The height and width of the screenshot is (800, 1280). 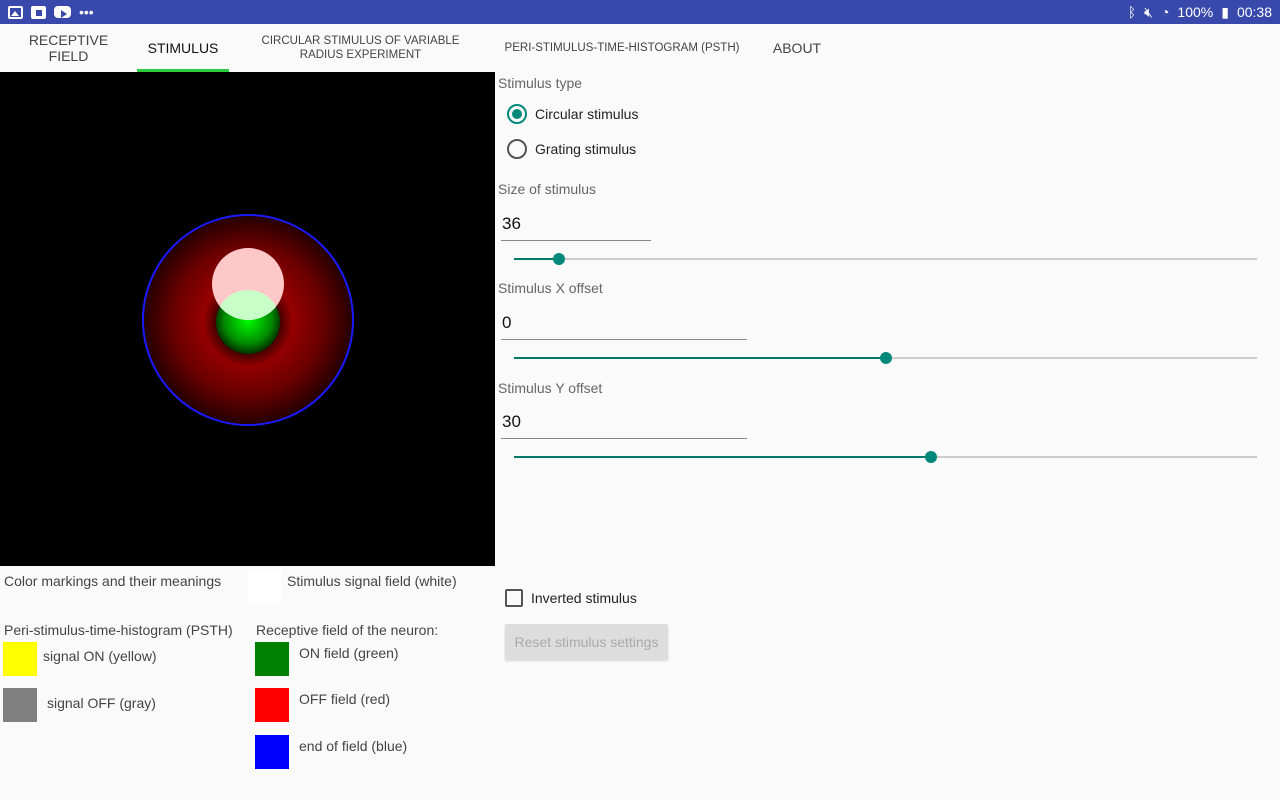 I want to click on legend-title: Color markings and their meanings, so click(x=113, y=581).